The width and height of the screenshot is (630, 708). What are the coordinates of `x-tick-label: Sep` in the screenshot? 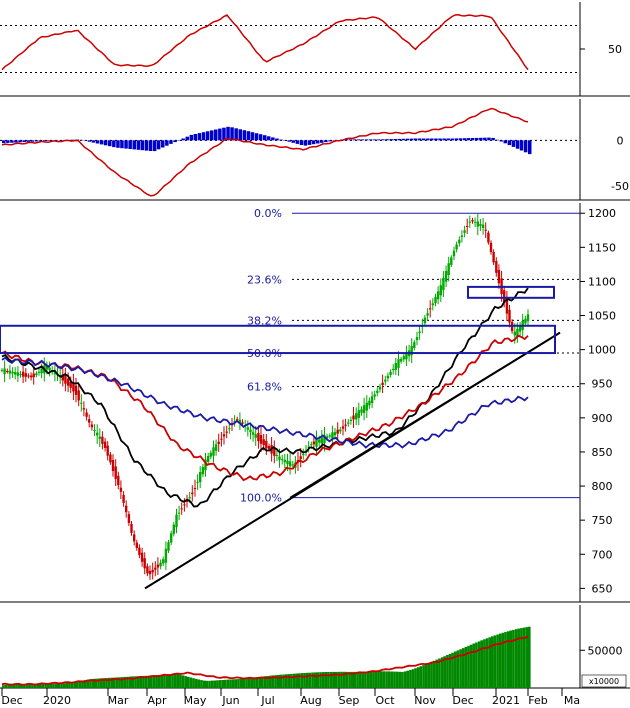 It's located at (349, 700).